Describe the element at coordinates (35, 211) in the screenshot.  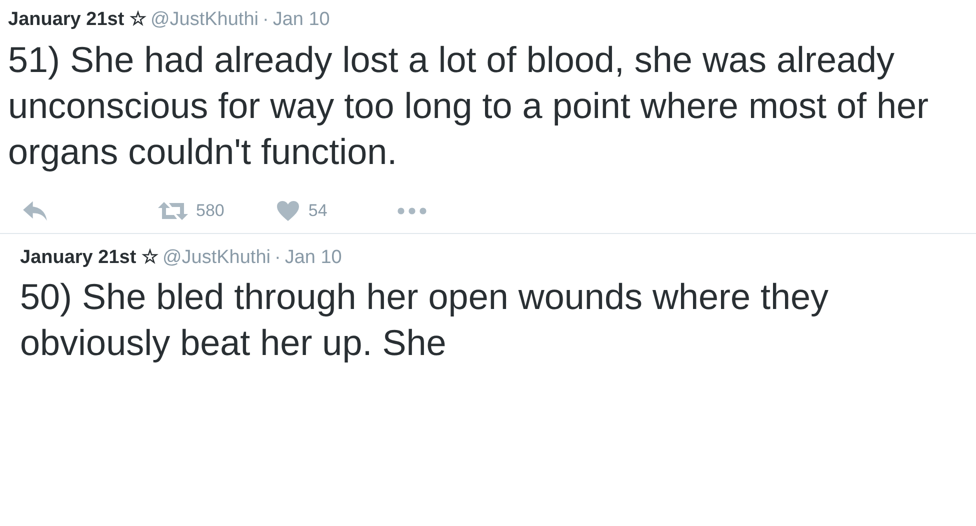
I see `reply-icon` at that location.